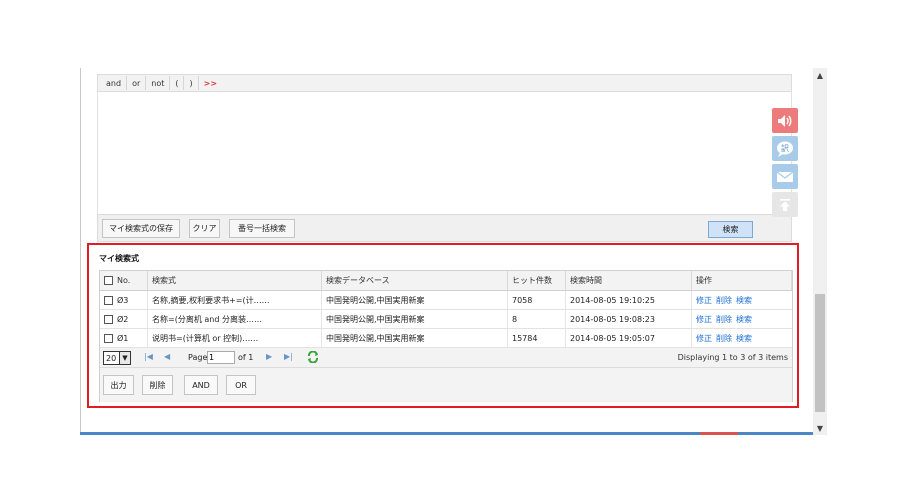  I want to click on table-header: No. 検索式 検索データベース ヒット件数 検索時間 操作, so click(446, 281).